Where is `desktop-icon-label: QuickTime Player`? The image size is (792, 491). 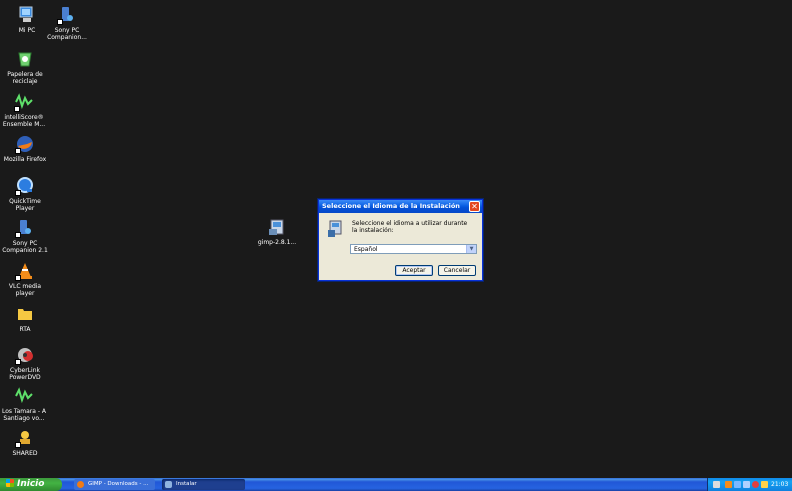
desktop-icon-label: QuickTime Player is located at coordinates (25, 205).